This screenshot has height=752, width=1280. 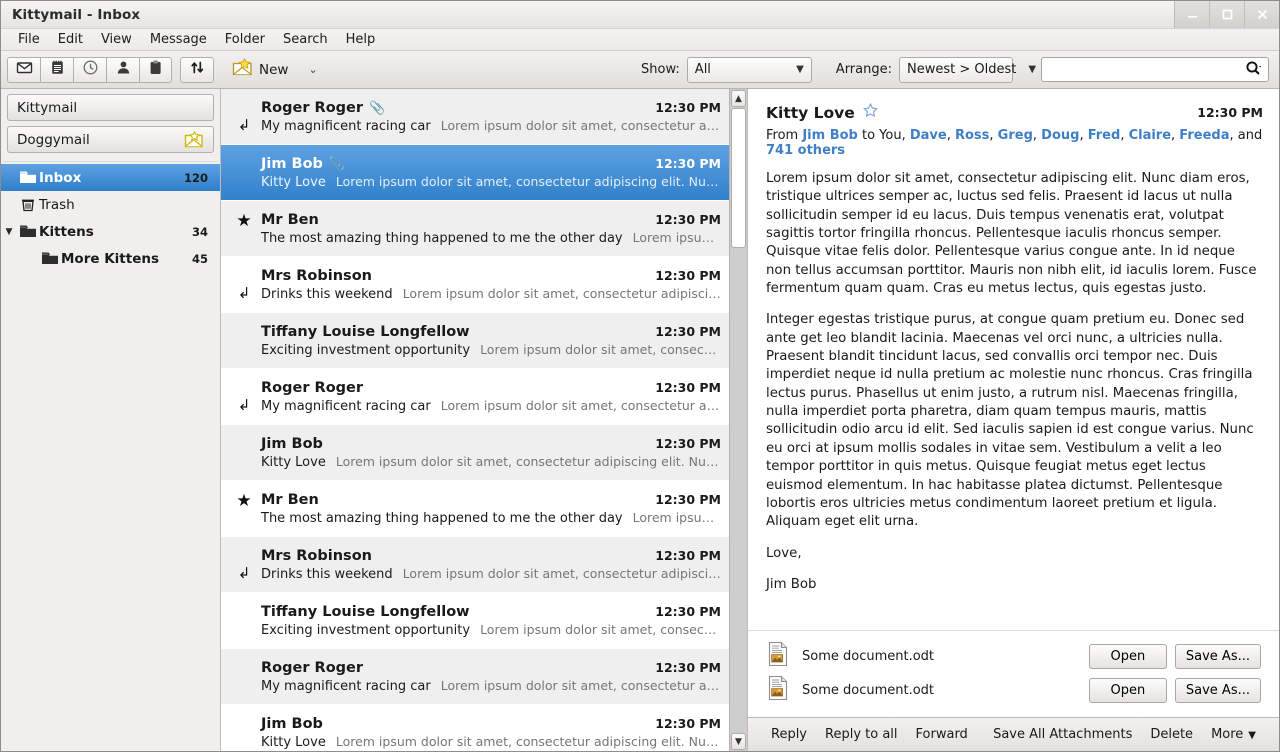 I want to click on menu-view: View, so click(x=116, y=39).